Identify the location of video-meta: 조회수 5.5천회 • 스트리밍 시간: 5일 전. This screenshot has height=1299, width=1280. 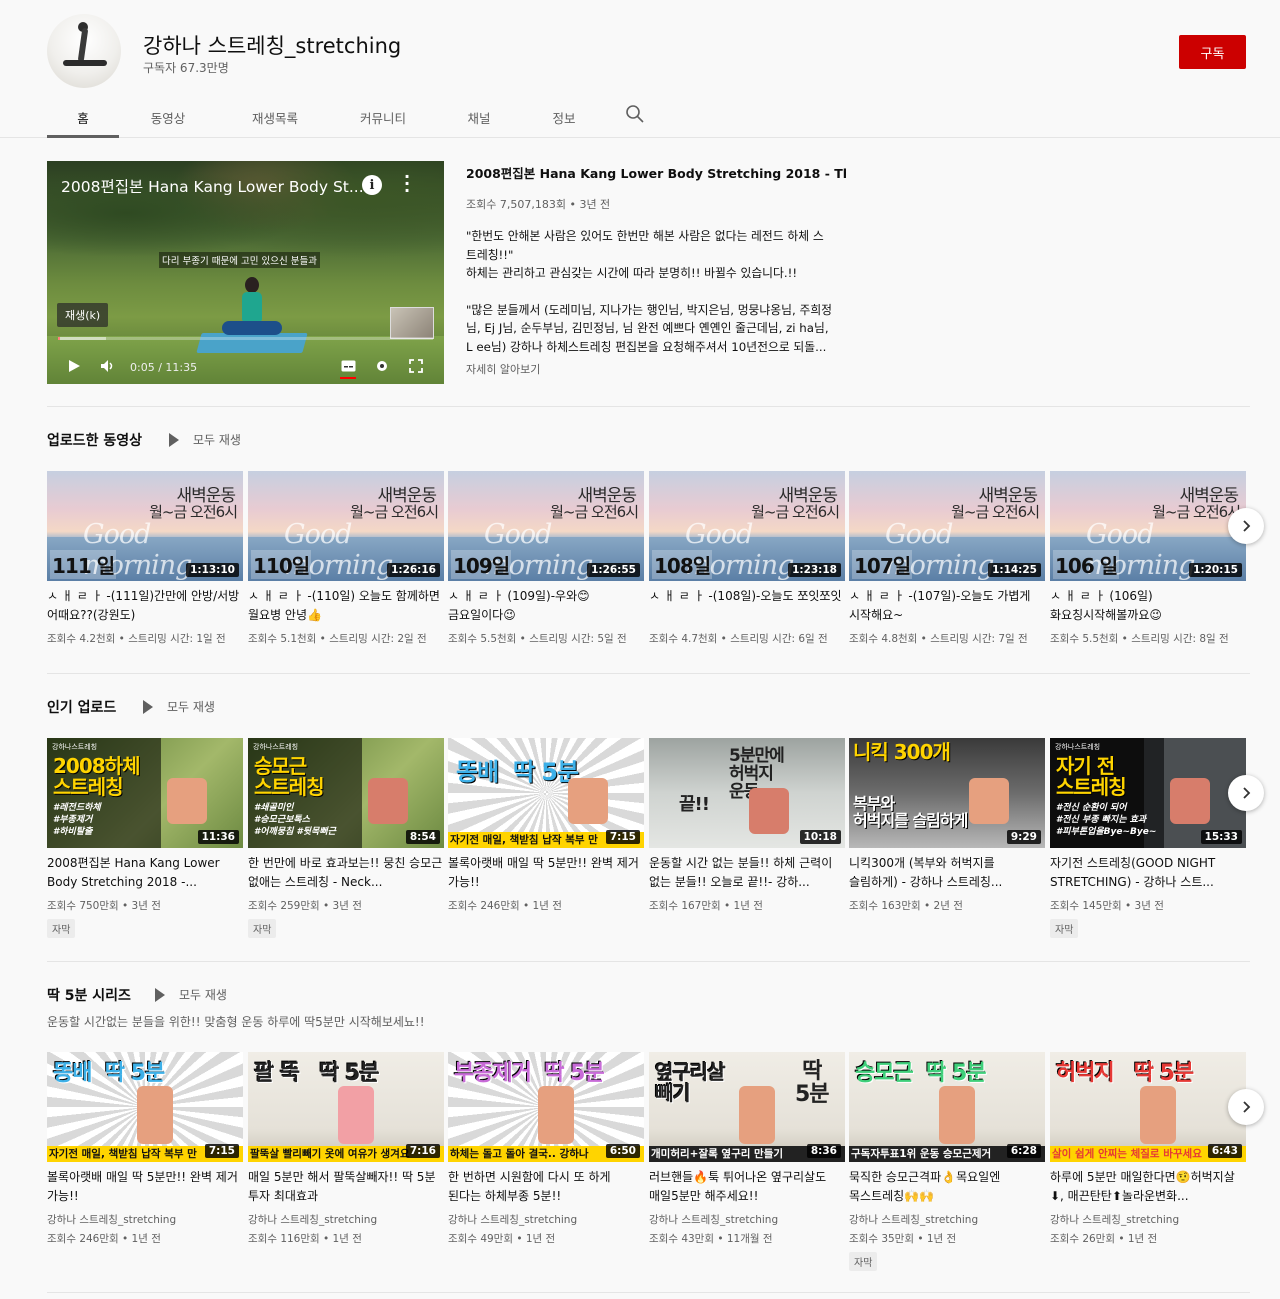
(537, 639).